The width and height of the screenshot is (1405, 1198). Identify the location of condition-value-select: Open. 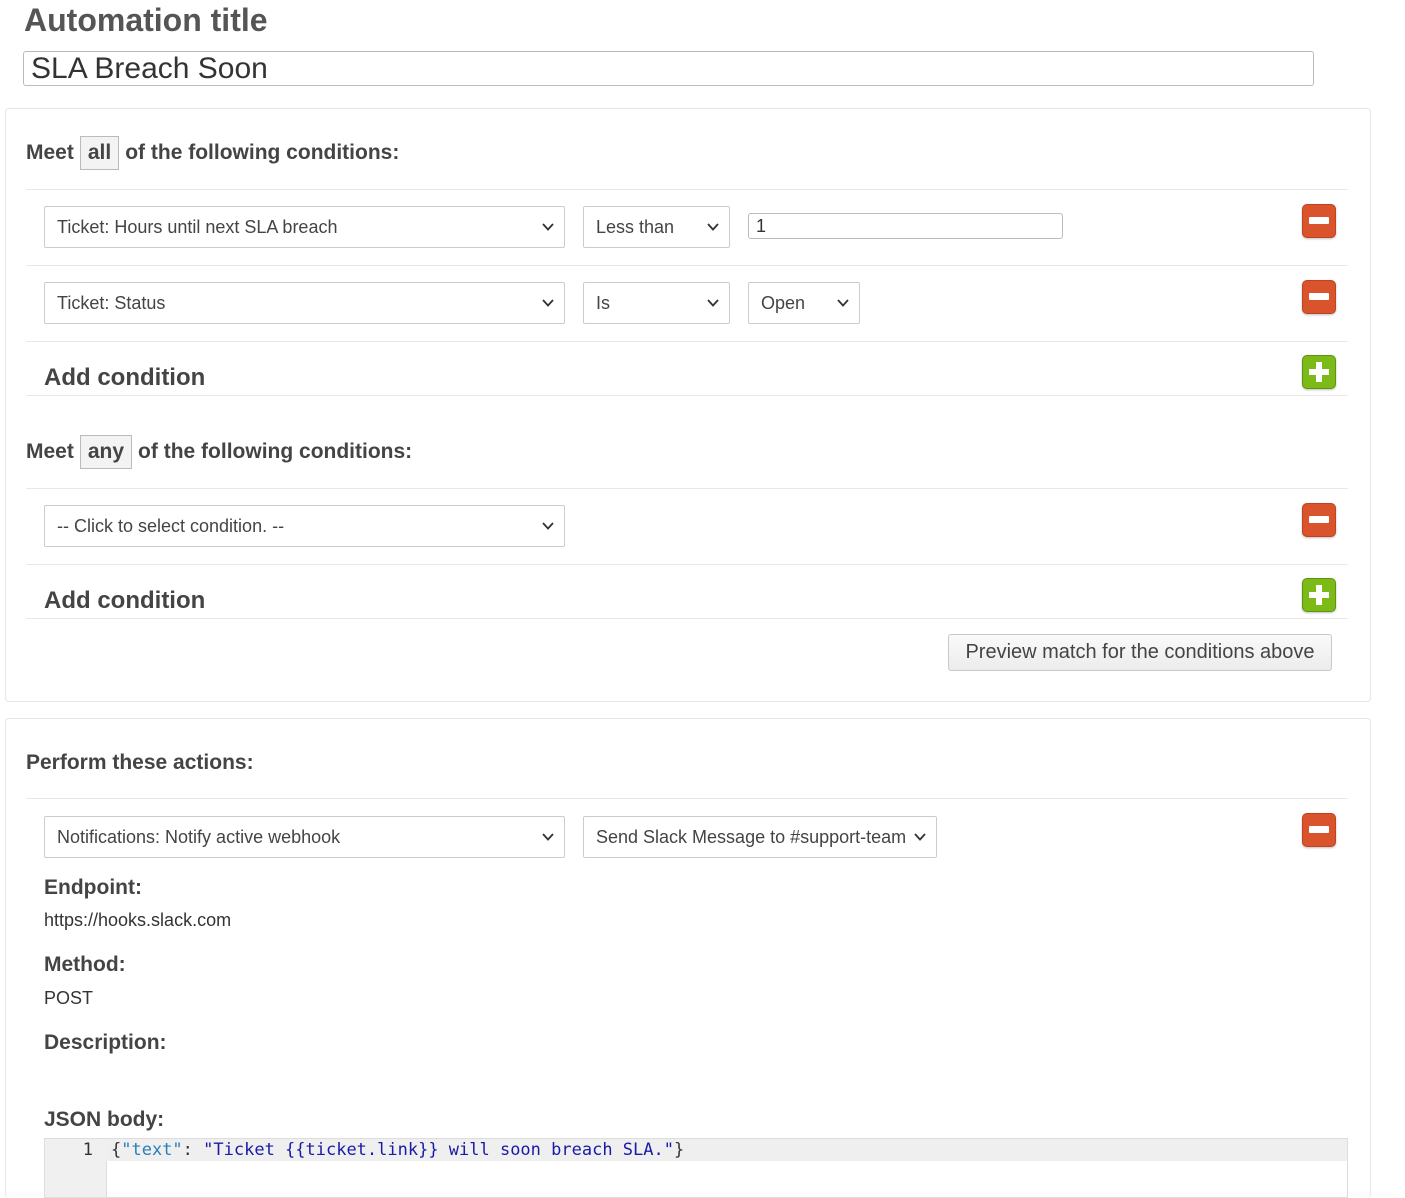
(804, 303).